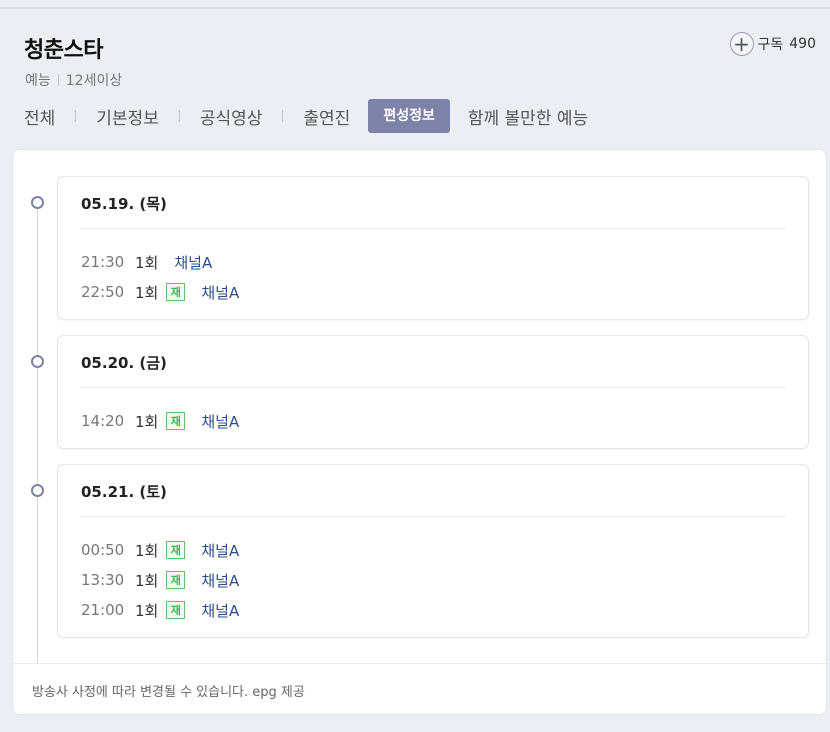 The width and height of the screenshot is (830, 732). Describe the element at coordinates (103, 262) in the screenshot. I see `air-time: 21:30` at that location.